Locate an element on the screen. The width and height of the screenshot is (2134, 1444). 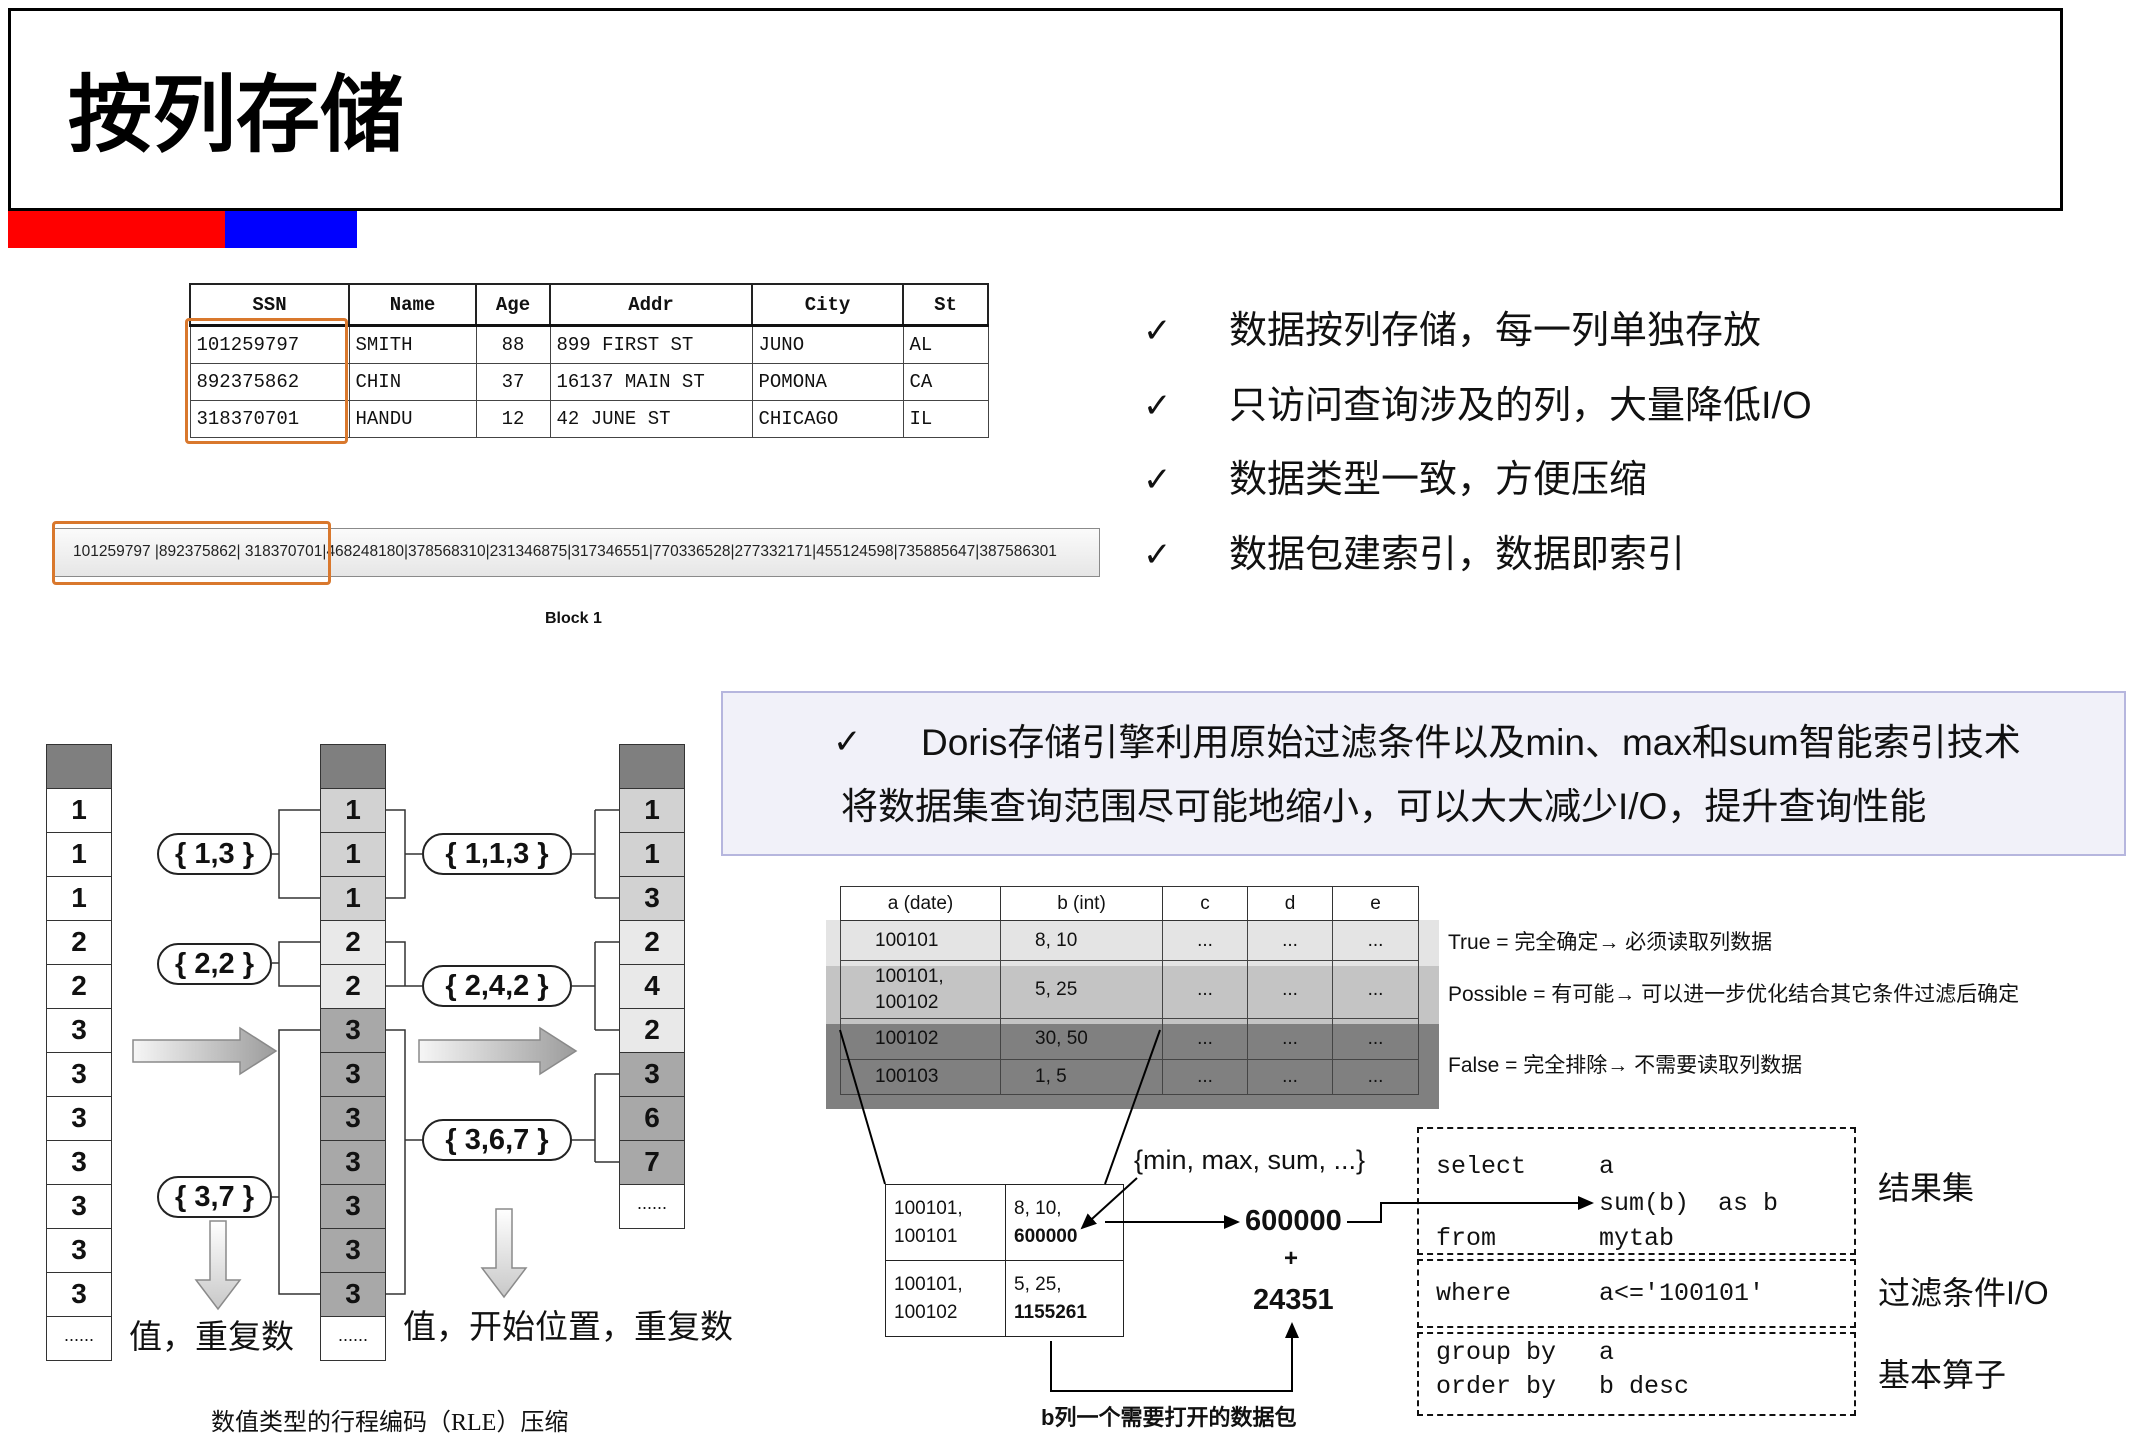
accent-bar-red is located at coordinates (116, 229).